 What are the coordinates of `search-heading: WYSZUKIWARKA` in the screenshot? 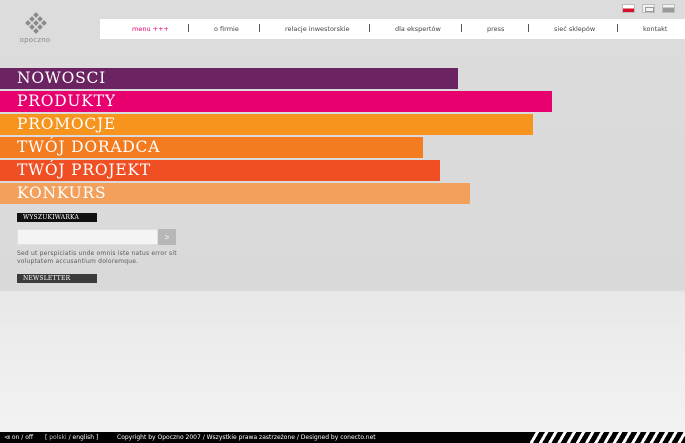 It's located at (57, 217).